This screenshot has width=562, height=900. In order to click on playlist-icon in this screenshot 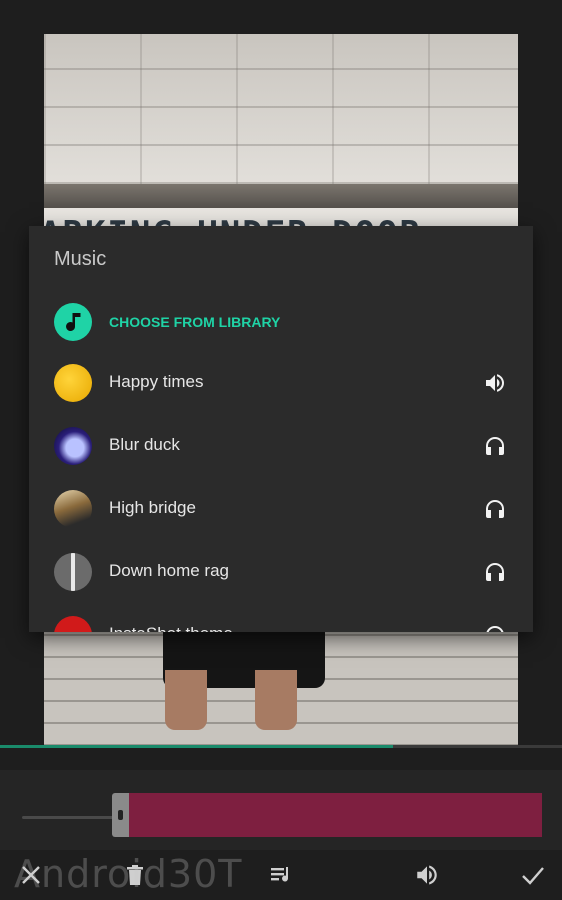, I will do `click(281, 875)`.